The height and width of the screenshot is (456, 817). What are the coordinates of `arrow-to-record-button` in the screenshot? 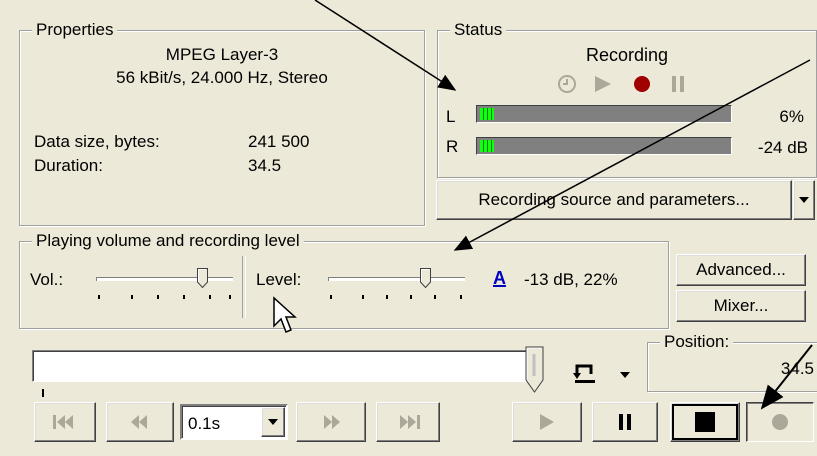 It's located at (786, 377).